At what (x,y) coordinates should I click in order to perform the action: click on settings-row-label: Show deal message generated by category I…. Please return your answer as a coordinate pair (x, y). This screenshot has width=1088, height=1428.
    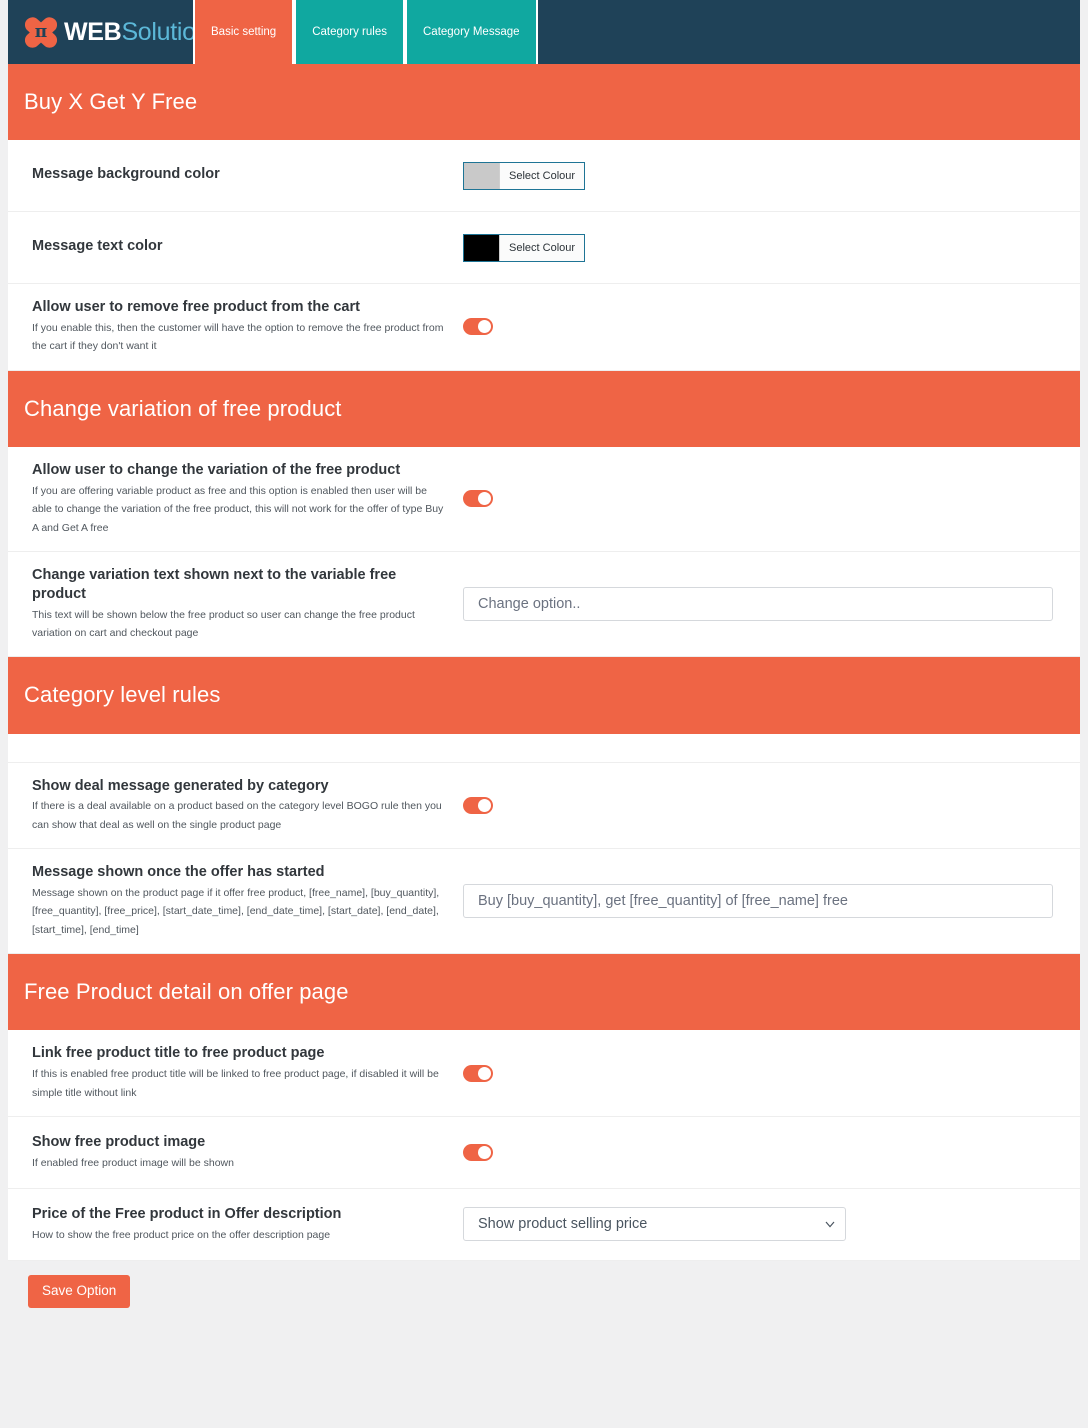
    Looking at the image, I should click on (235, 806).